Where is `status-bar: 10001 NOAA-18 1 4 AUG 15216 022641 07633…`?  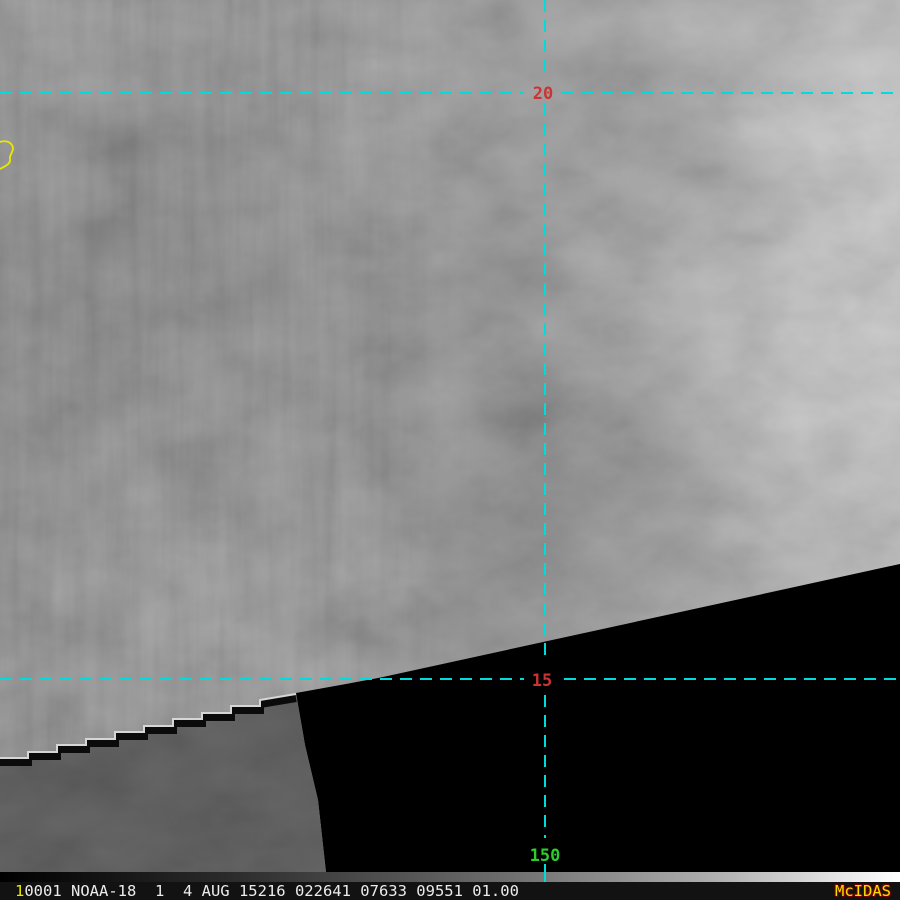
status-bar: 10001 NOAA-18 1 4 AUG 15216 022641 07633… is located at coordinates (450, 891).